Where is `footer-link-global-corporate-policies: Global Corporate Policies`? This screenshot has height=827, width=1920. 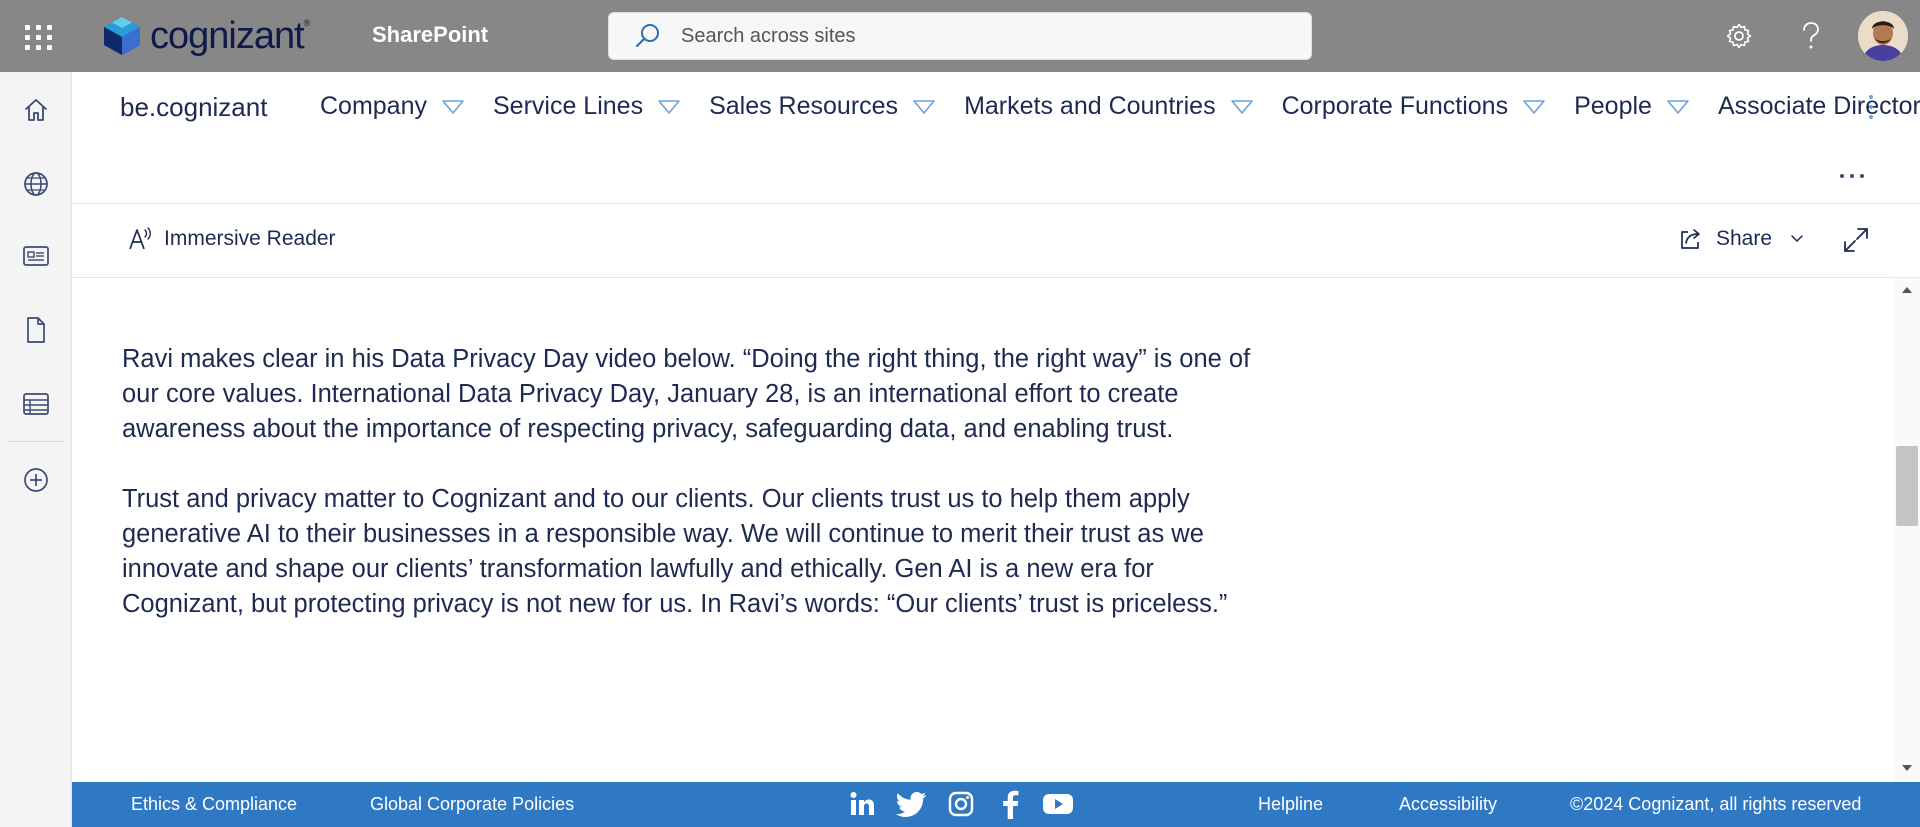
footer-link-global-corporate-policies: Global Corporate Policies is located at coordinates (472, 804).